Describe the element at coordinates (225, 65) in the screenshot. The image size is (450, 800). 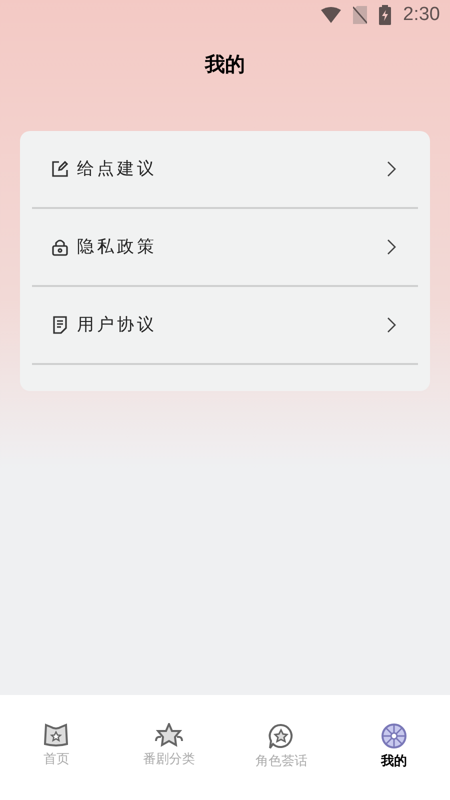
I see `page-title: 我的` at that location.